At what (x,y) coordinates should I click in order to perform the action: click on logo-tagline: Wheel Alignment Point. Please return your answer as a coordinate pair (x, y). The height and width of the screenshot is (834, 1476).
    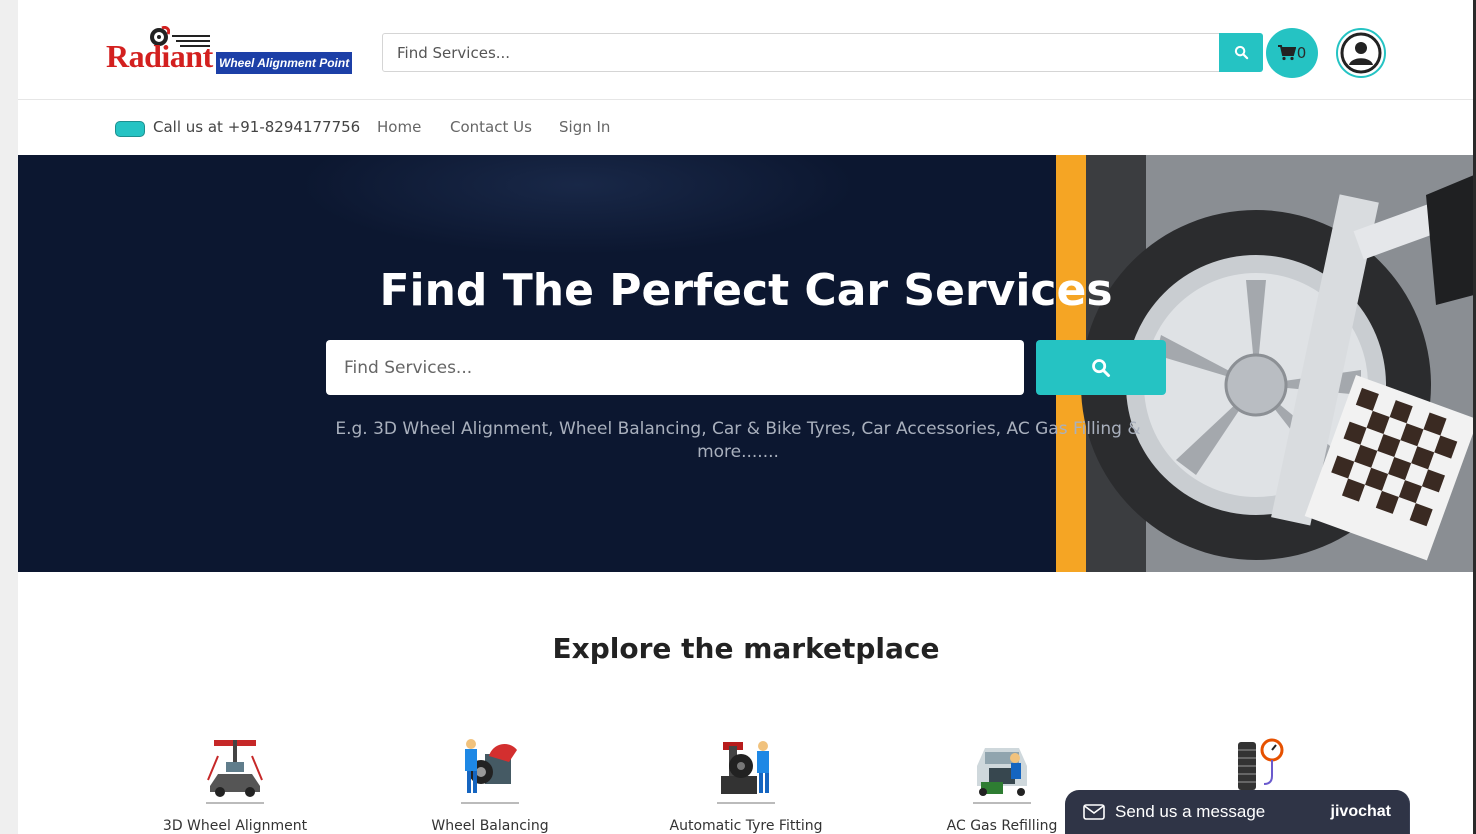
    Looking at the image, I should click on (284, 63).